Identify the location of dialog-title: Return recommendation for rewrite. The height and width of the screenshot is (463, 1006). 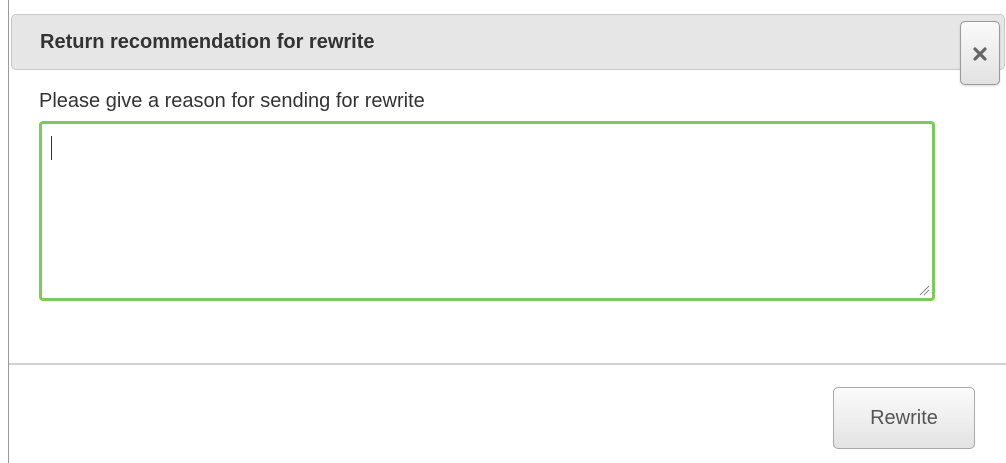
(207, 42).